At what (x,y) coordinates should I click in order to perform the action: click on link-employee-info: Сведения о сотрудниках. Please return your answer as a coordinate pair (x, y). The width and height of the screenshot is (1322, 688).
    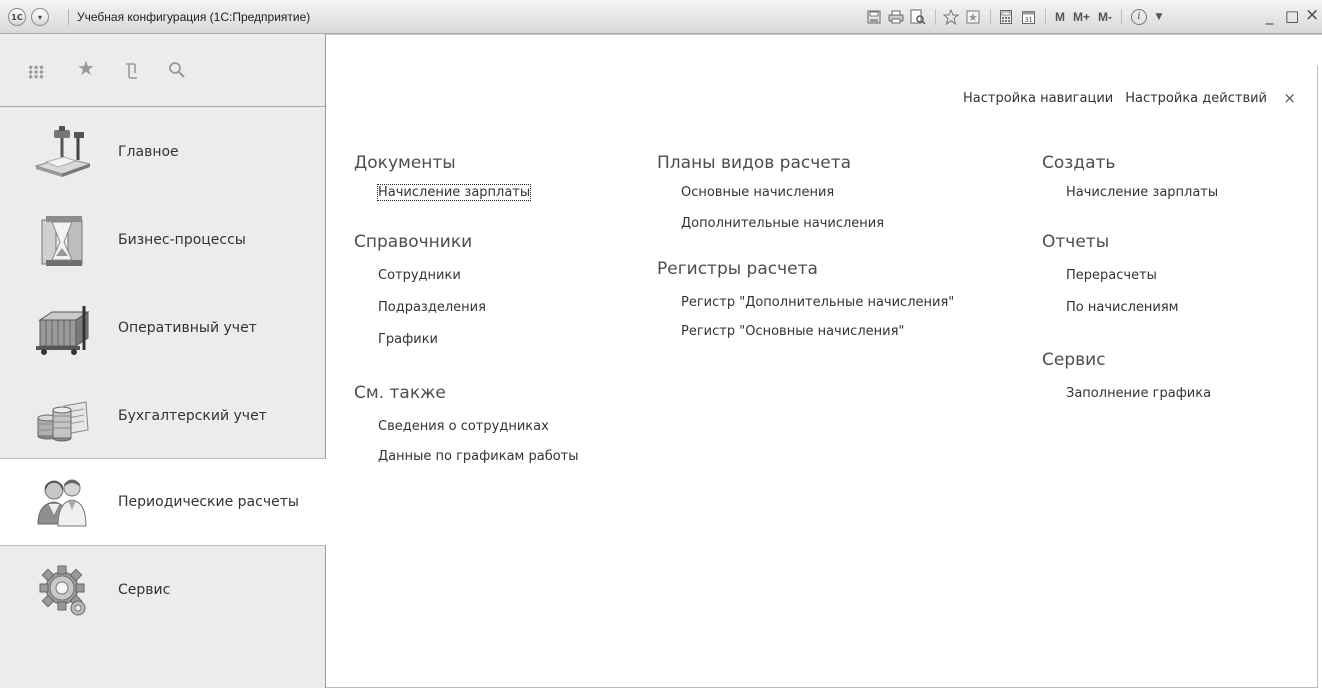
    Looking at the image, I should click on (466, 426).